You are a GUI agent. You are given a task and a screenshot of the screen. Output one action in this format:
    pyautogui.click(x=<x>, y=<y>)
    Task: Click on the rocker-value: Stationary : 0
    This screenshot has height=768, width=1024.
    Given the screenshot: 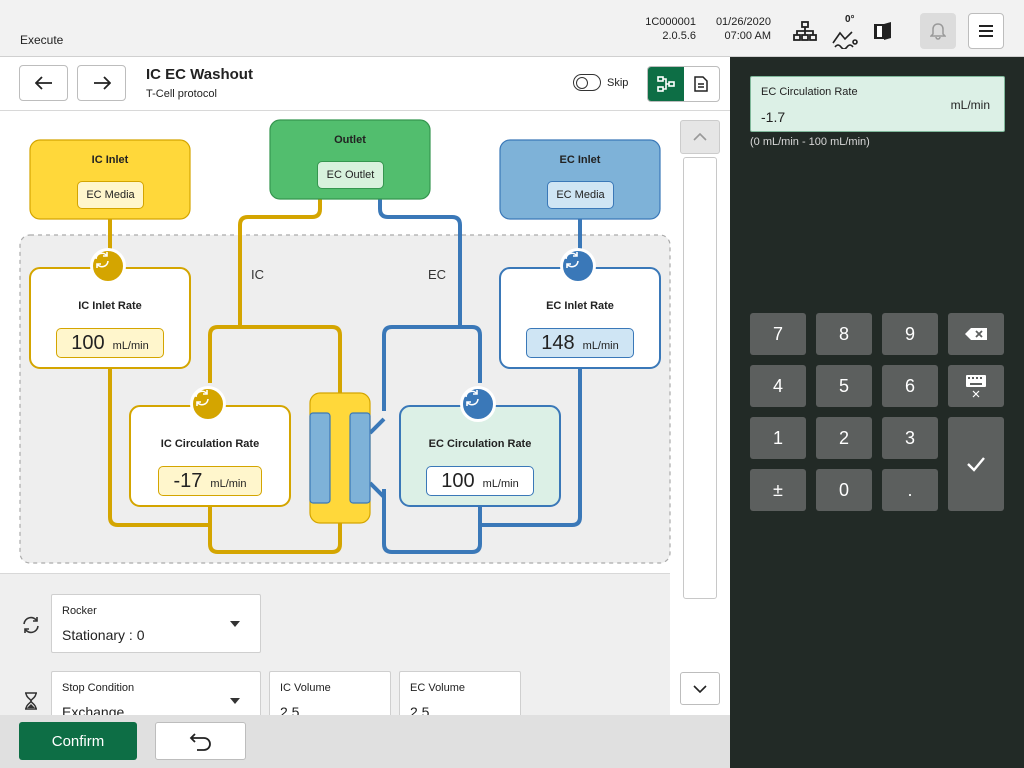 What is the action you would take?
    pyautogui.click(x=103, y=635)
    